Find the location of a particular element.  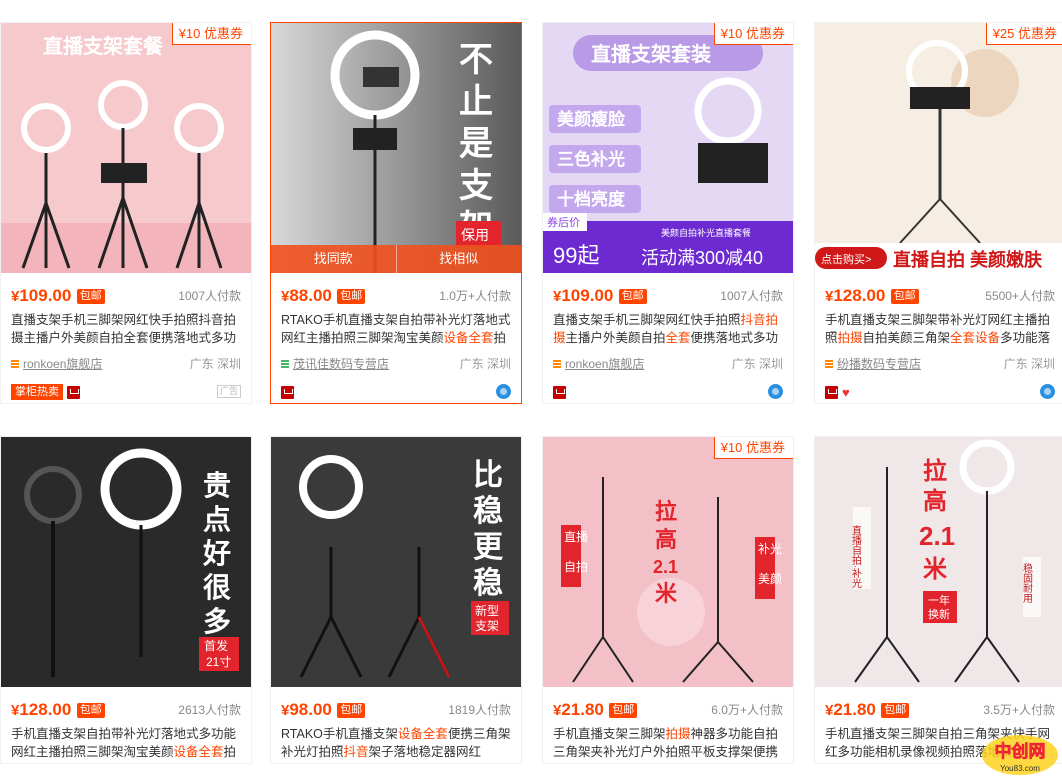

image-headline: 直播支架套餐 is located at coordinates (103, 46).